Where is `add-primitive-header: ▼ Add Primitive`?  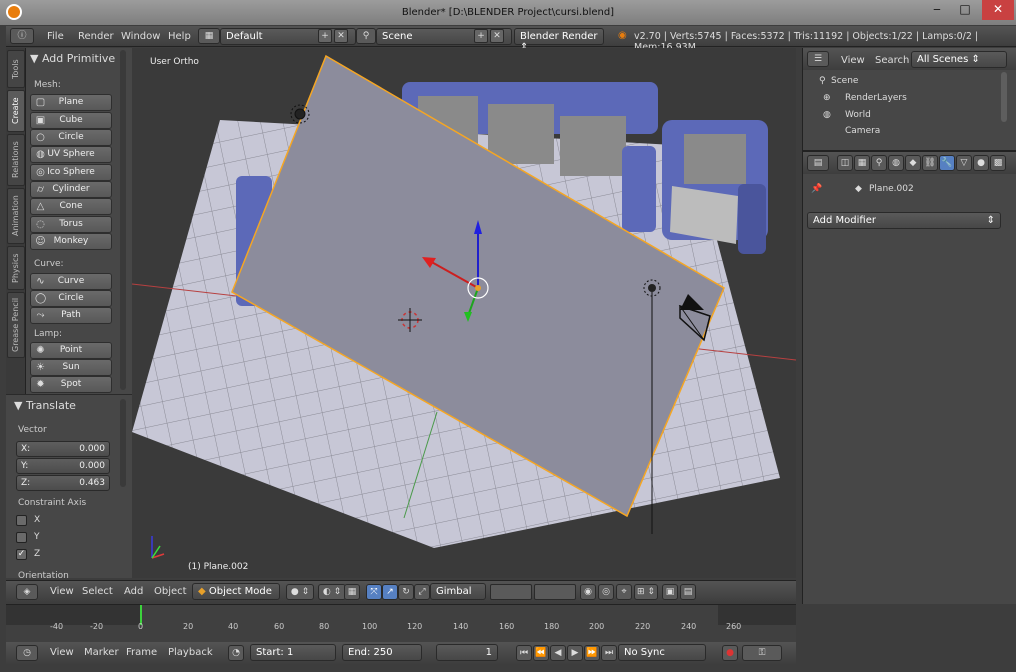
add-primitive-header: ▼ Add Primitive is located at coordinates (72, 58).